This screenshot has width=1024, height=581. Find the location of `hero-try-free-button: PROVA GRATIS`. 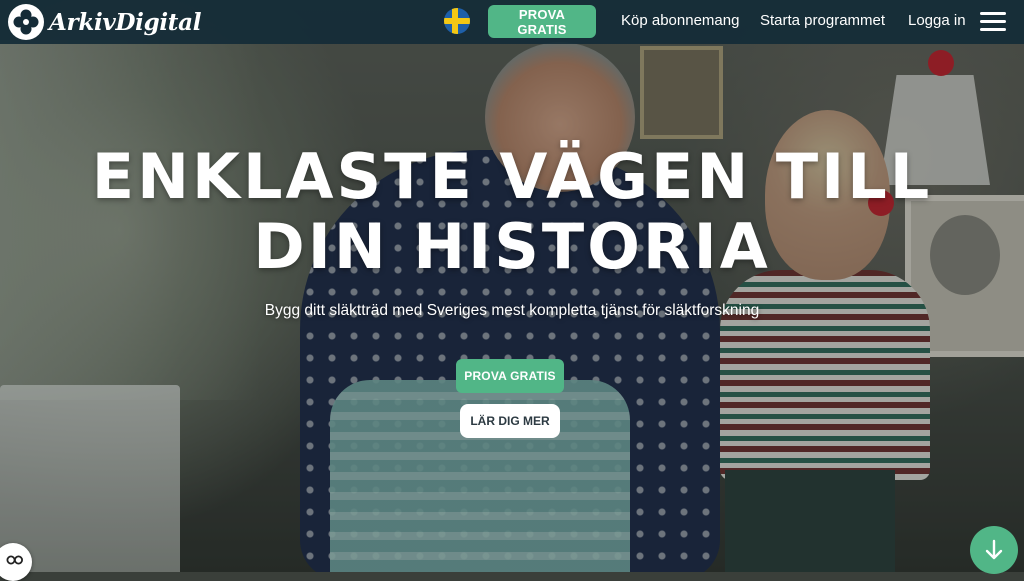

hero-try-free-button: PROVA GRATIS is located at coordinates (510, 376).